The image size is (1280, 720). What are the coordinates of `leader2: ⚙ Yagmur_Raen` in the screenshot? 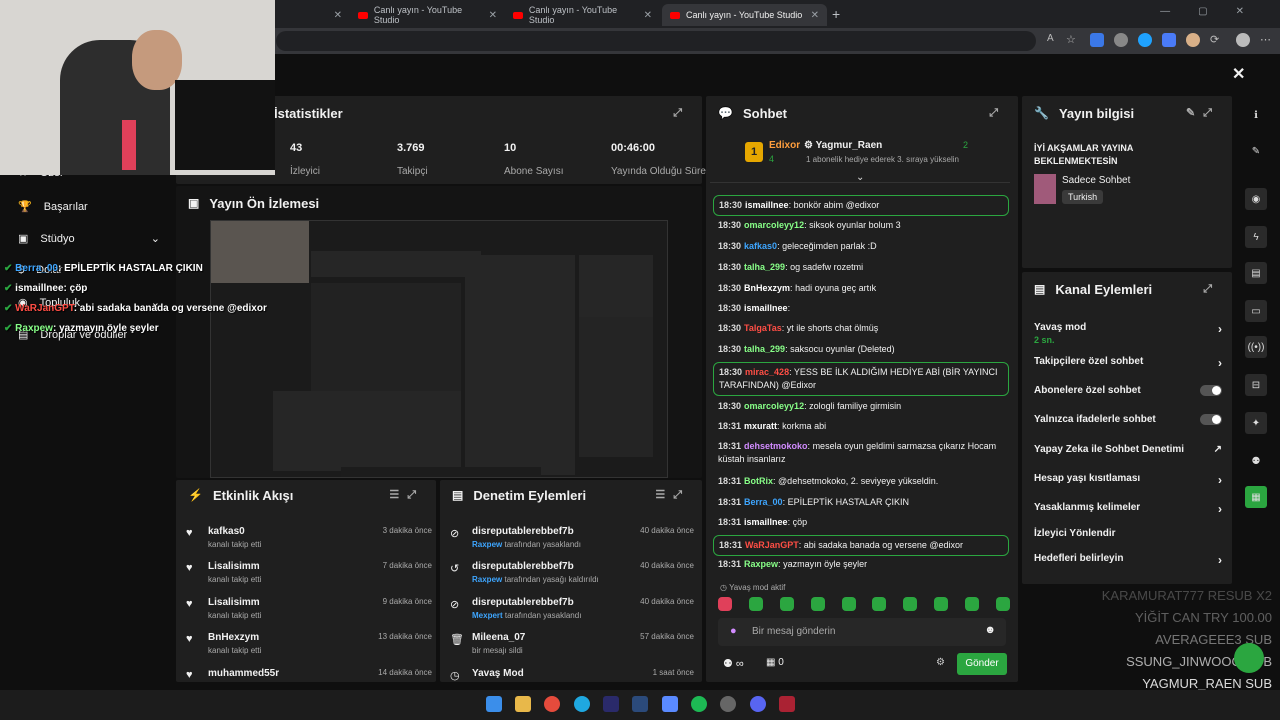 It's located at (843, 145).